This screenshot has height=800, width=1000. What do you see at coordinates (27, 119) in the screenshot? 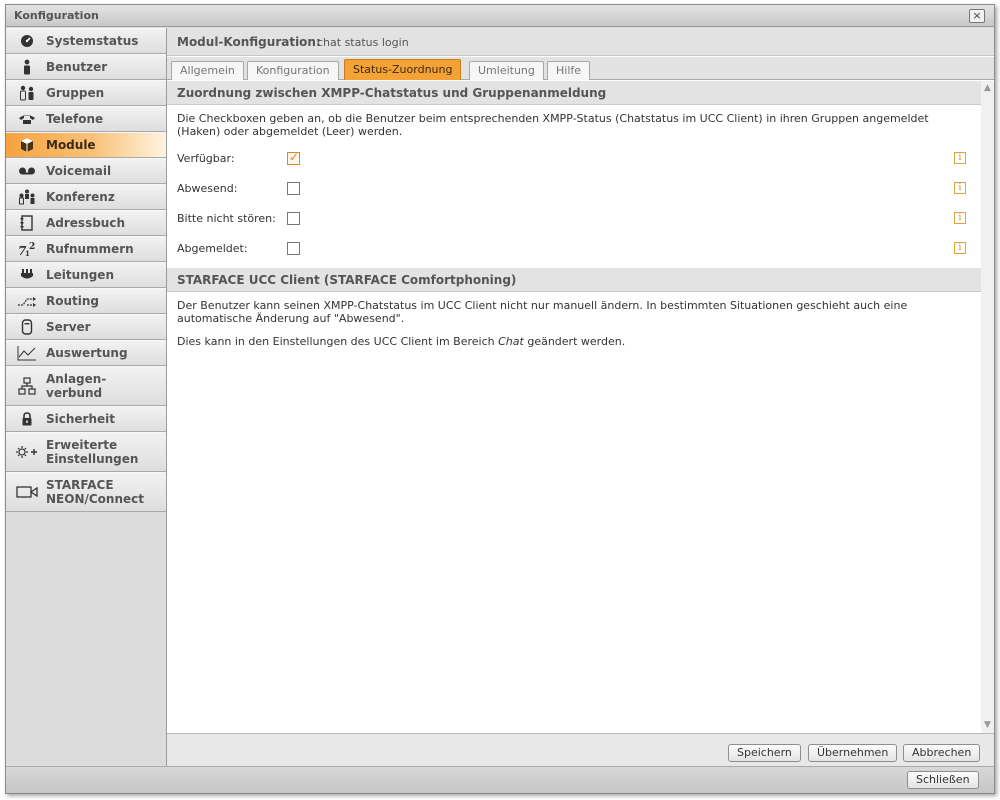
I see `phone-icon` at bounding box center [27, 119].